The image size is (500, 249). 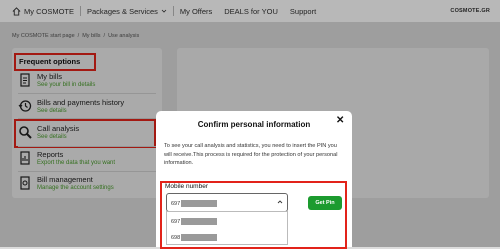 What do you see at coordinates (325, 203) in the screenshot?
I see `get-pin-button: Get Pin` at bounding box center [325, 203].